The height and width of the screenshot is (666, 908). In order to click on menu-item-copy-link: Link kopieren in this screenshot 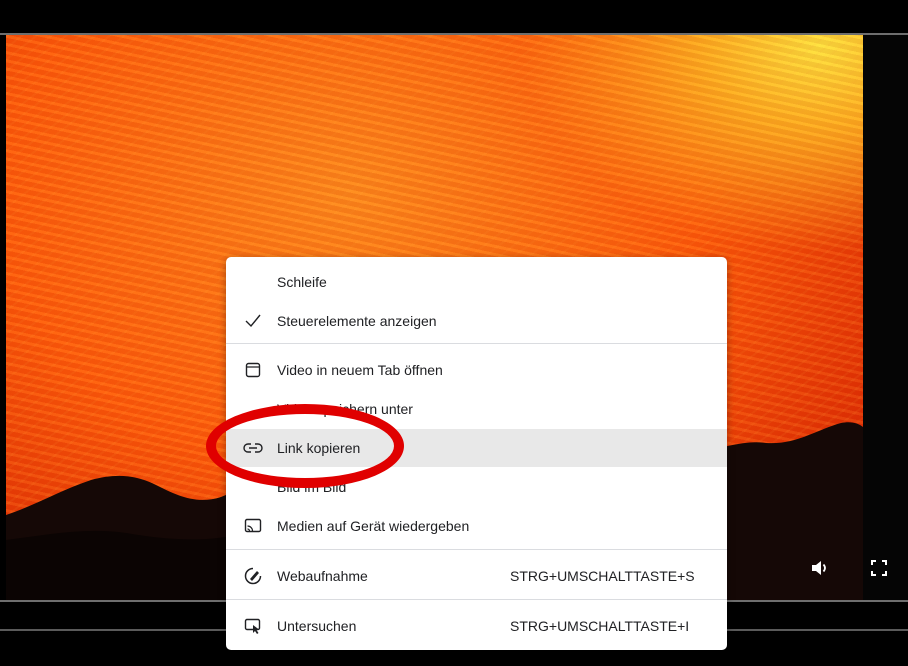, I will do `click(476, 448)`.